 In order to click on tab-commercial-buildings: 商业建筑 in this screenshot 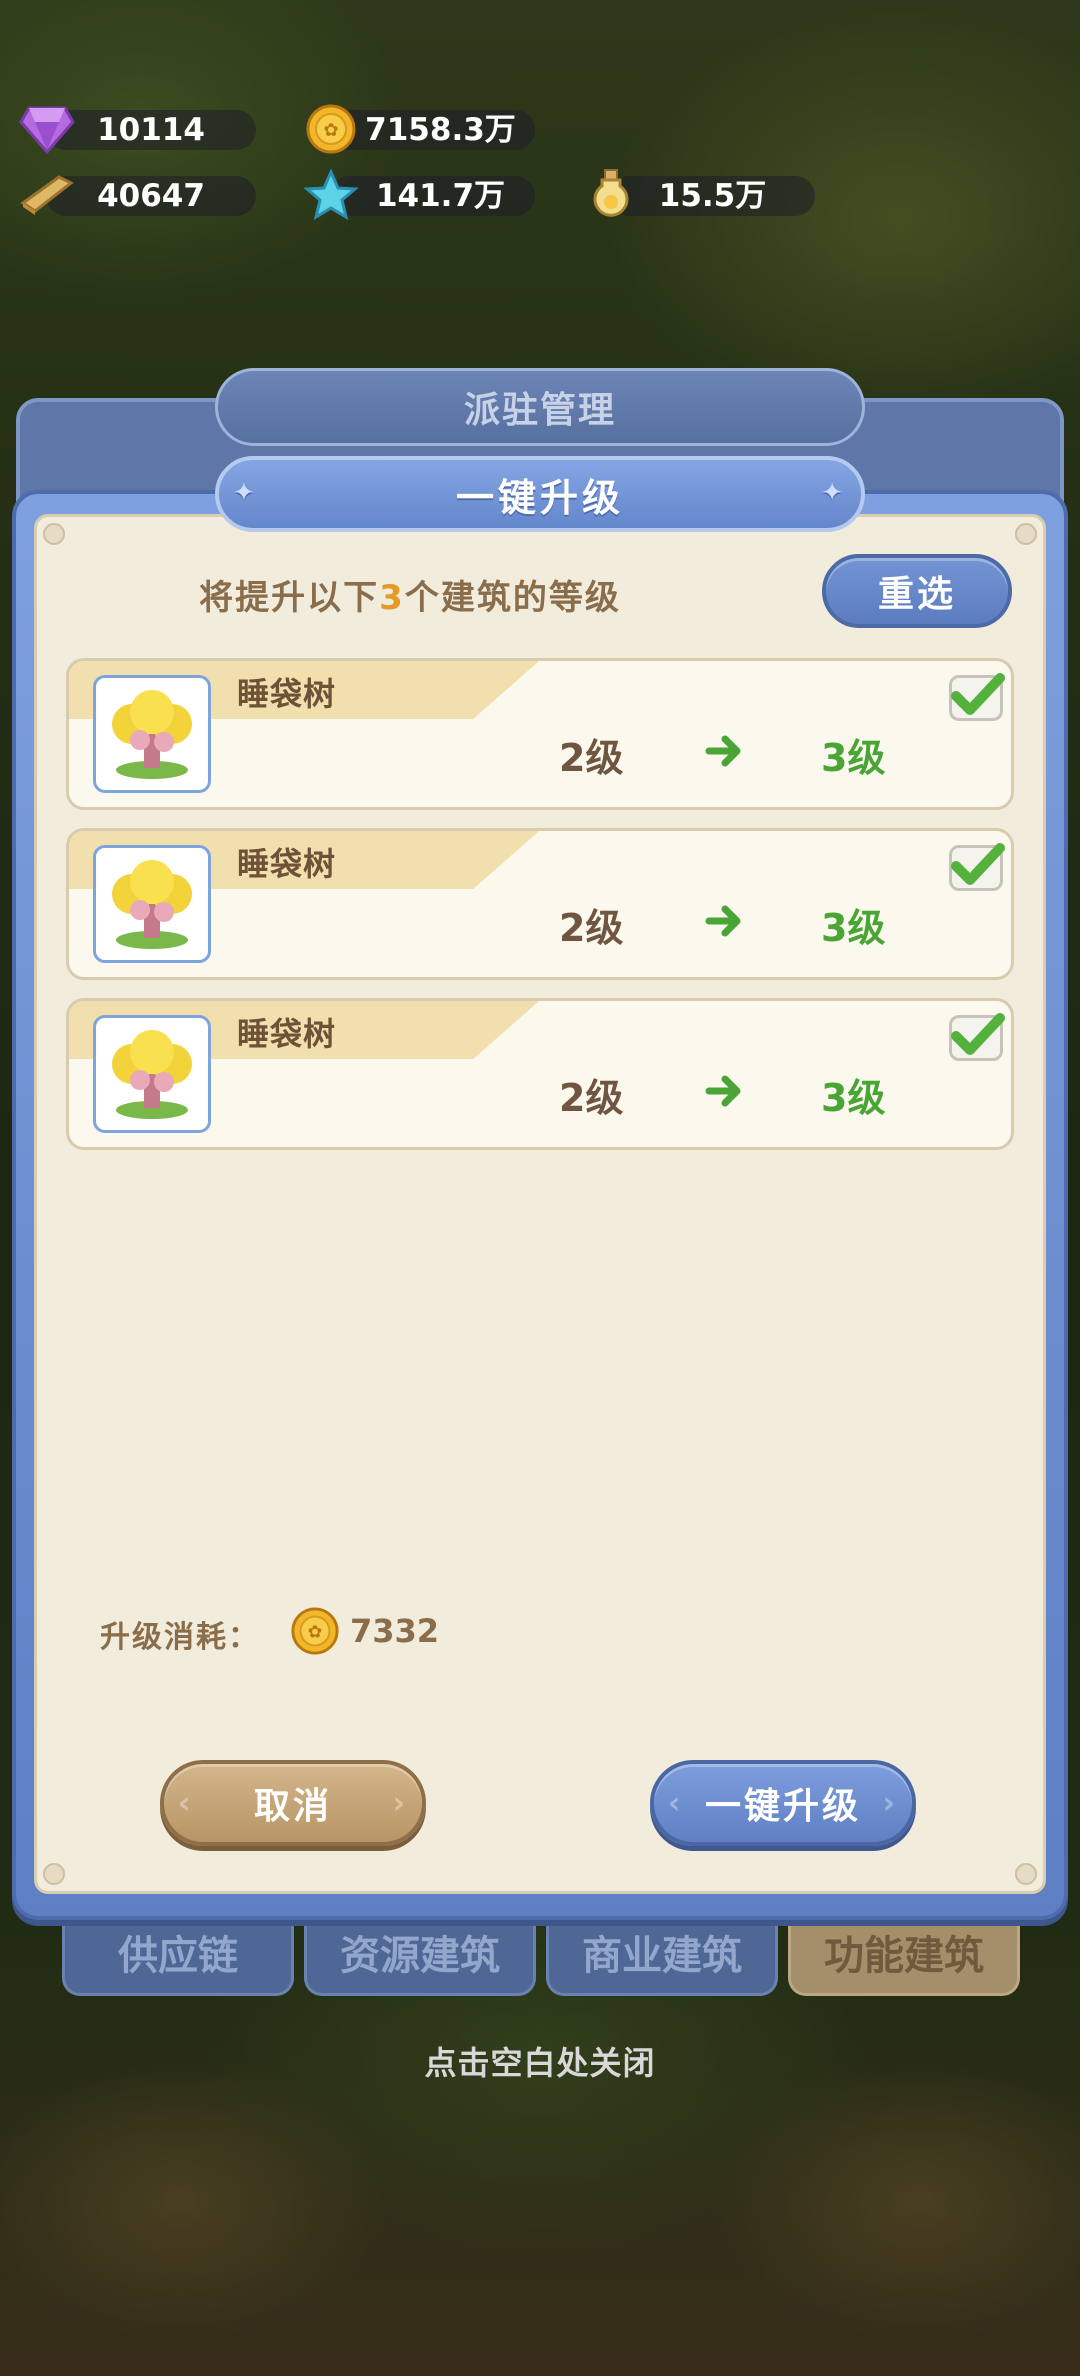, I will do `click(662, 1953)`.